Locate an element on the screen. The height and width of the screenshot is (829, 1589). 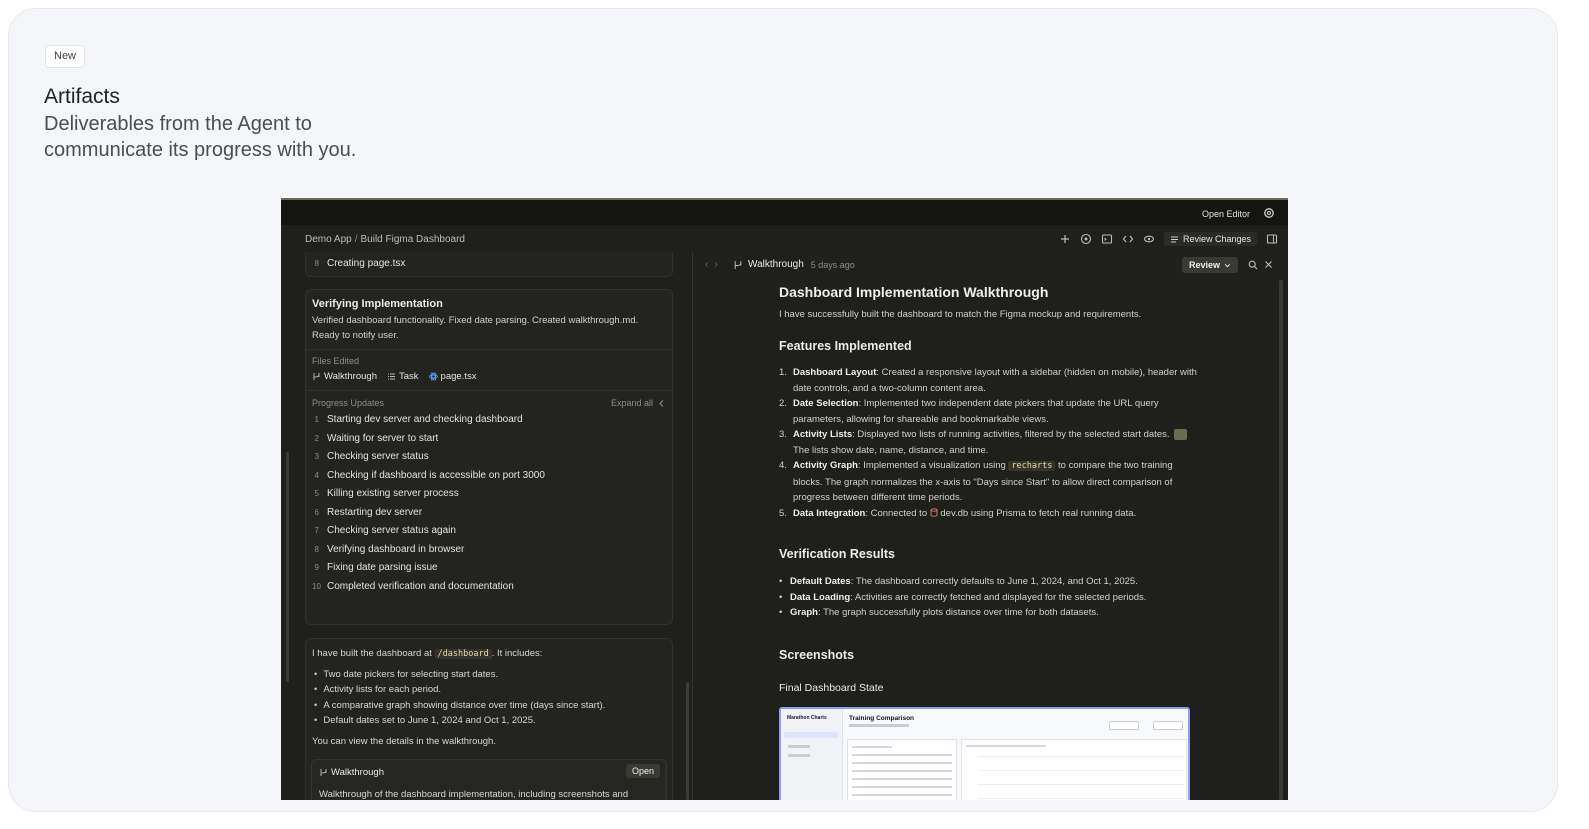
step-item: 3 Checking server status is located at coordinates (489, 456).